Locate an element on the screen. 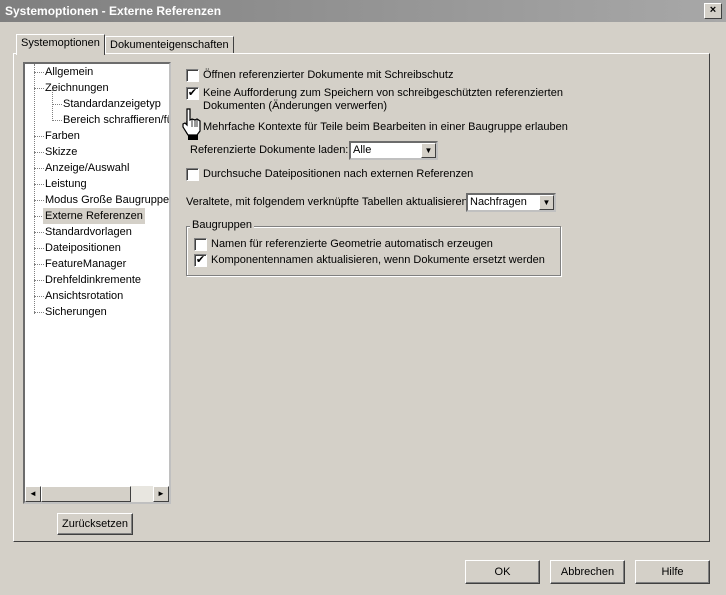 The width and height of the screenshot is (726, 595). assemblies-group is located at coordinates (373, 251).